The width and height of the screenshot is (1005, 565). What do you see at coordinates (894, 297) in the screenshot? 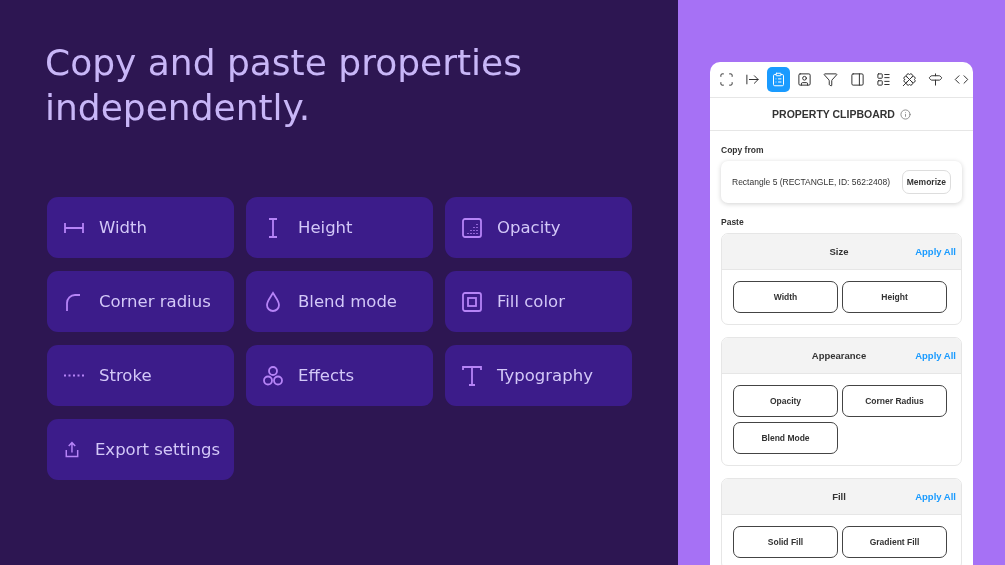
I see `paste-button: Height` at bounding box center [894, 297].